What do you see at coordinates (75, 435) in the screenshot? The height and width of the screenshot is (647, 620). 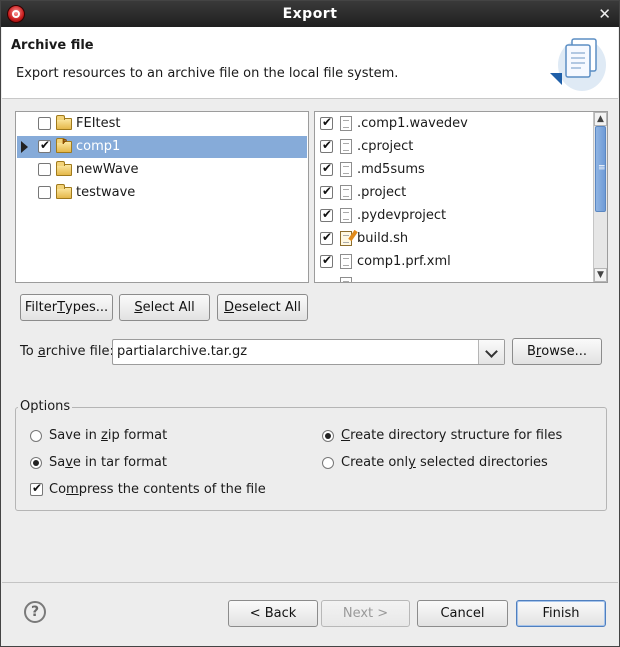 I see `label-text: Save in` at bounding box center [75, 435].